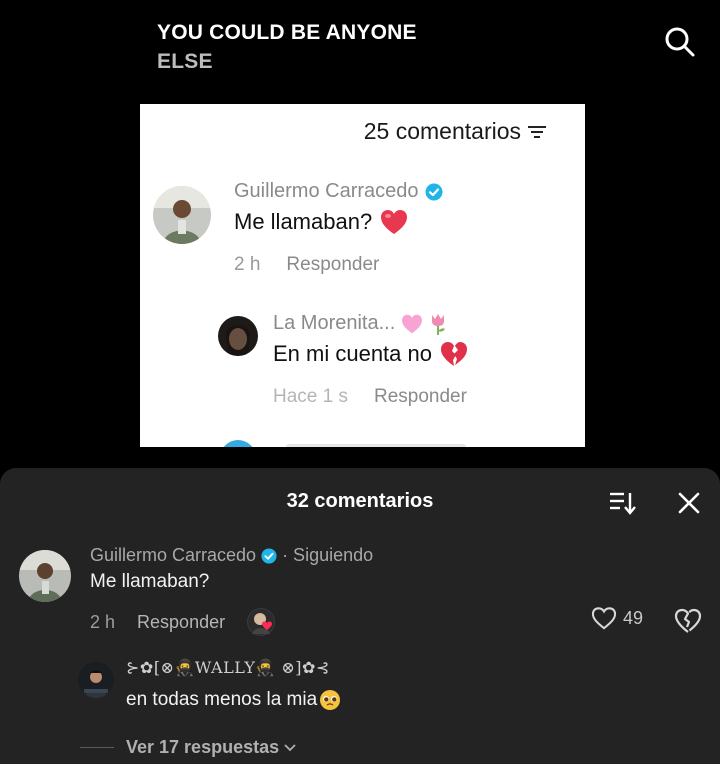 This screenshot has width=720, height=764. Describe the element at coordinates (689, 503) in the screenshot. I see `close-icon` at that location.